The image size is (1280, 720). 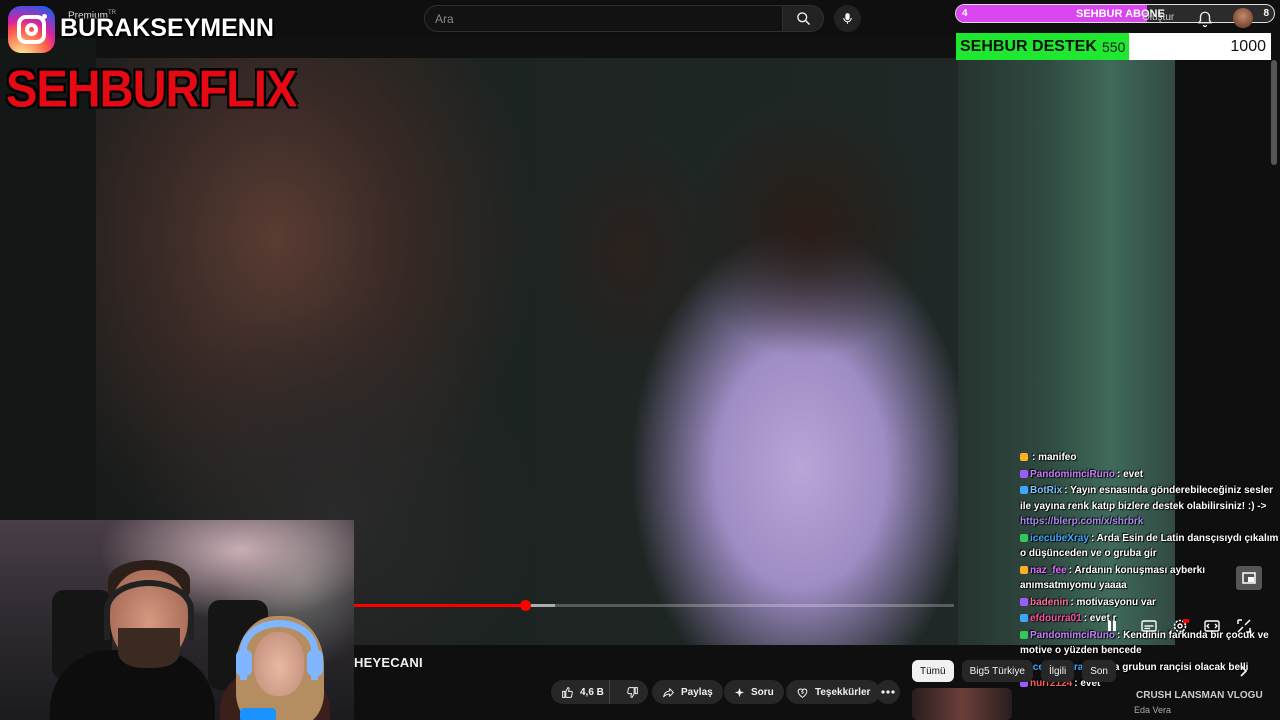 What do you see at coordinates (1227, 248) in the screenshot?
I see `page-right-margin` at bounding box center [1227, 248].